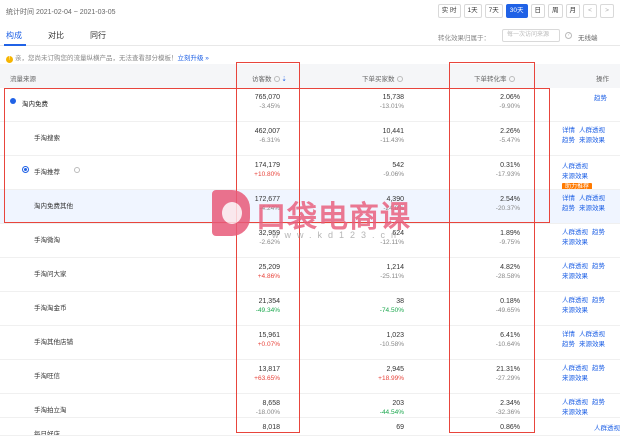  Describe the element at coordinates (13, 101) in the screenshot. I see `expand-dot-icon` at that location.